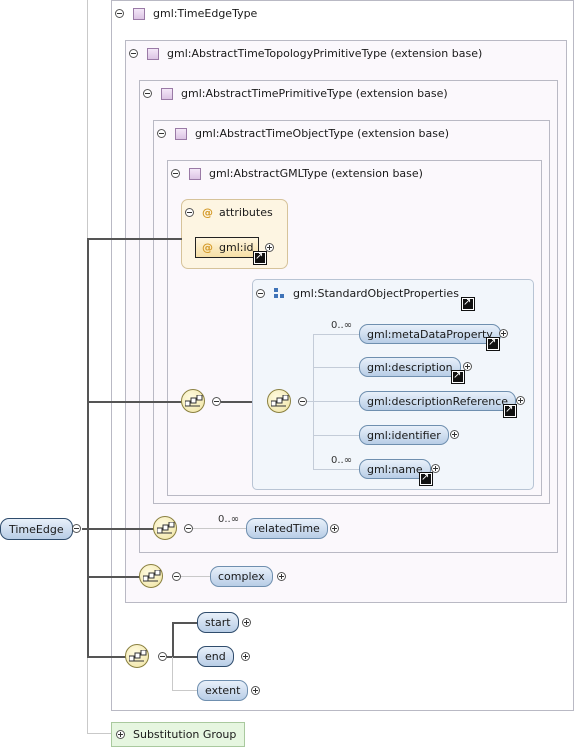 The height and width of the screenshot is (751, 576). Describe the element at coordinates (410, 367) in the screenshot. I see `element-description: gml:description` at that location.